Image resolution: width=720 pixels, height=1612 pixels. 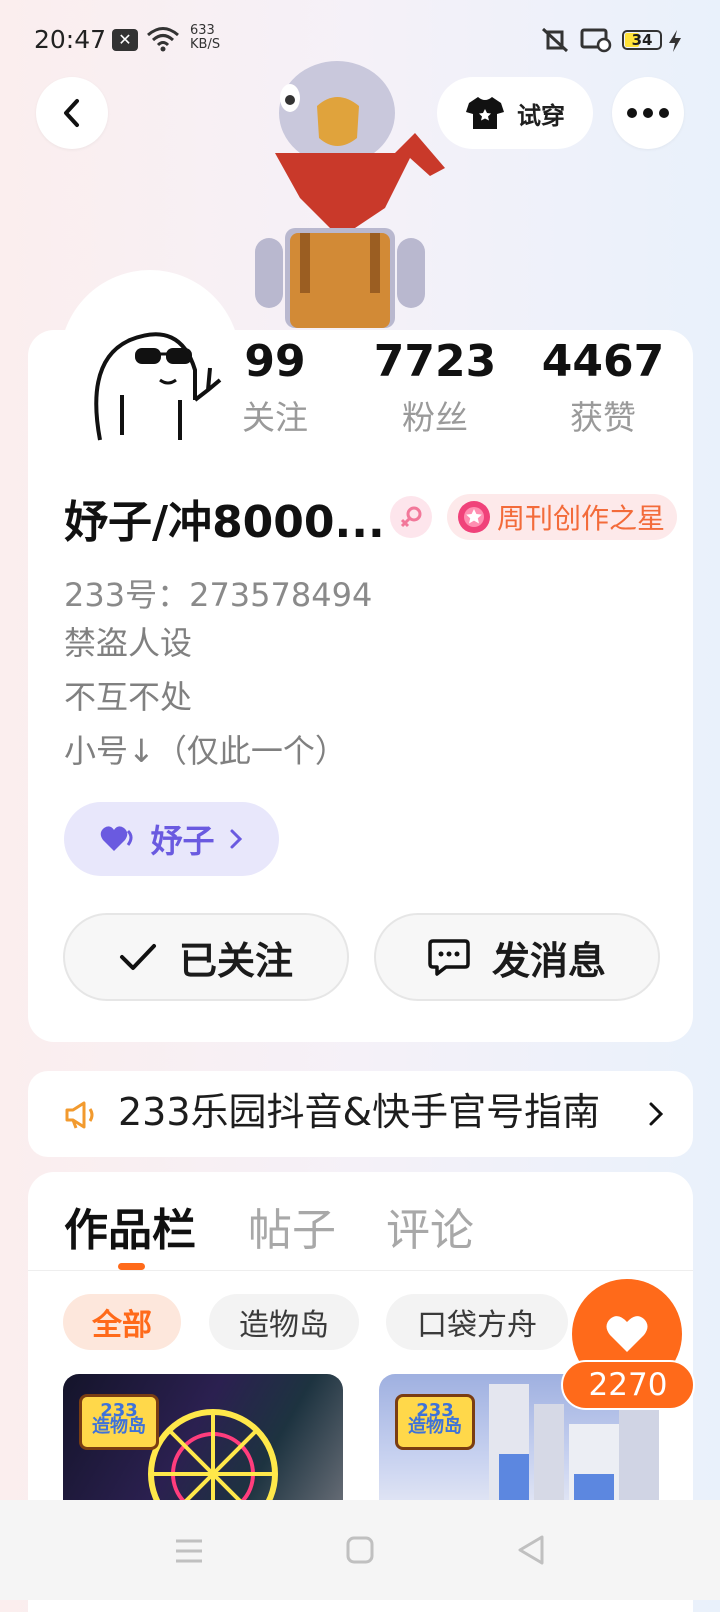 What do you see at coordinates (430, 1226) in the screenshot?
I see `tab-comments: 评论` at bounding box center [430, 1226].